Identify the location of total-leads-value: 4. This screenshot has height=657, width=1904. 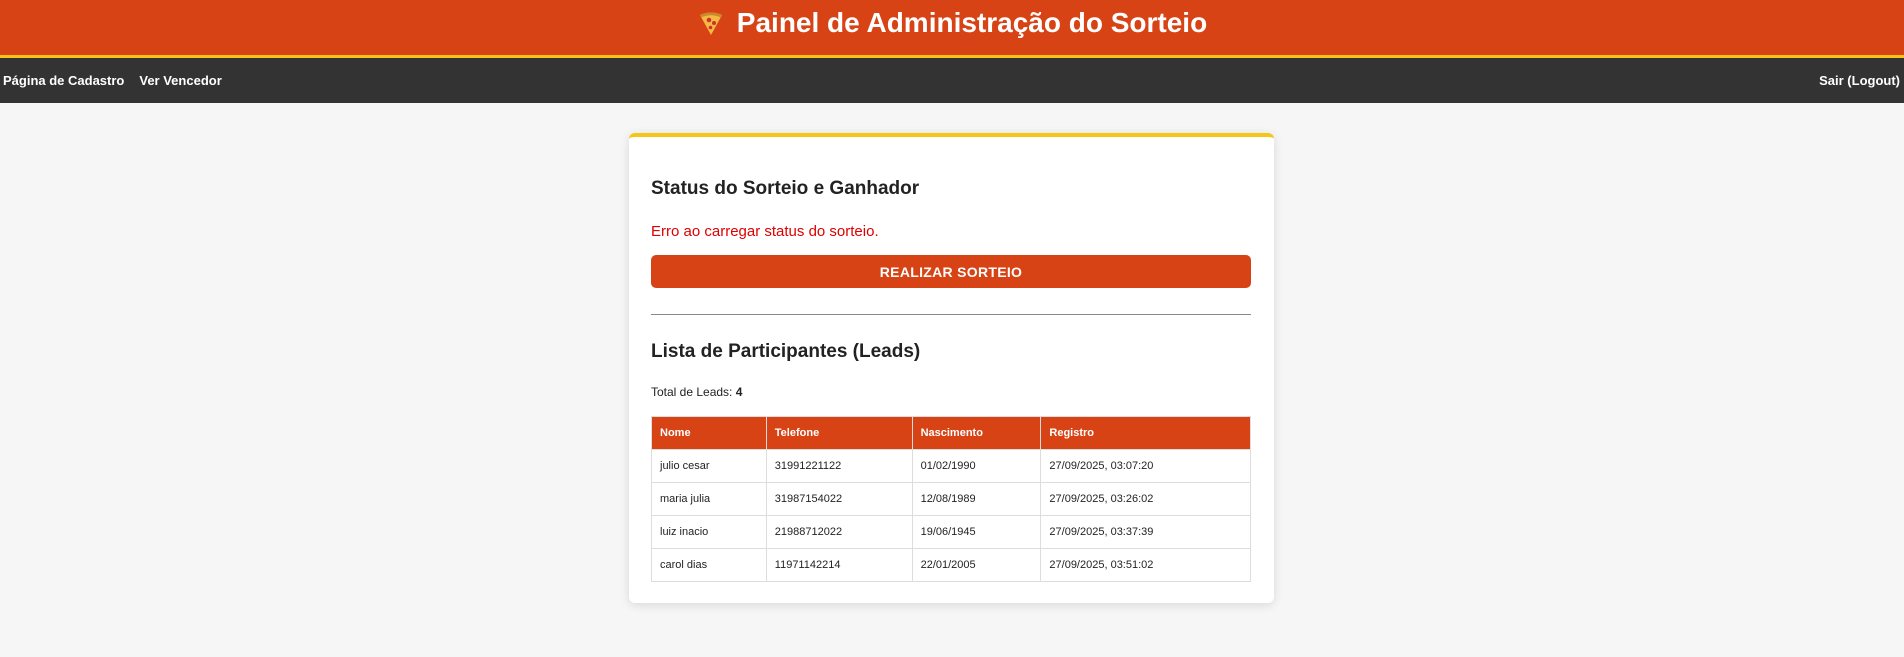
(739, 392).